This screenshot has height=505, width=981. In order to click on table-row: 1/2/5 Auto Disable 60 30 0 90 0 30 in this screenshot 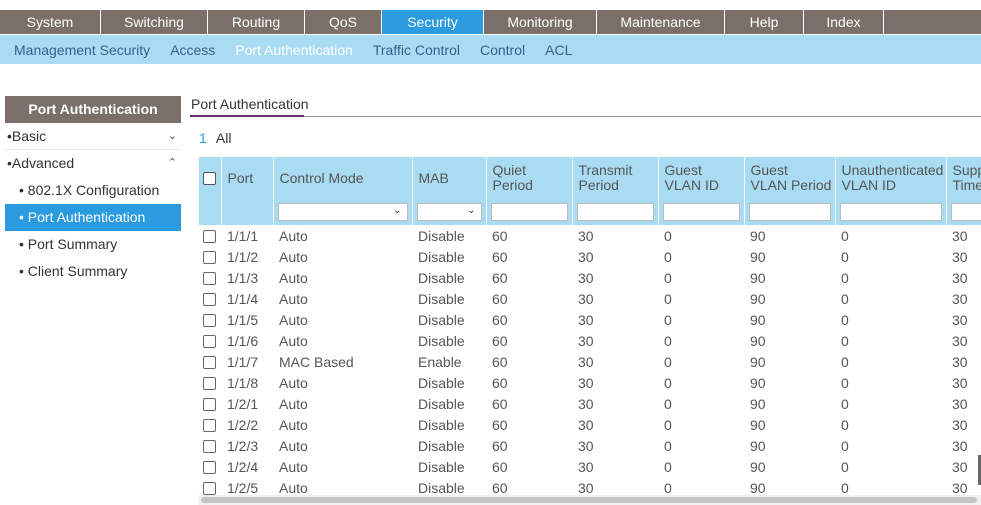, I will do `click(590, 486)`.